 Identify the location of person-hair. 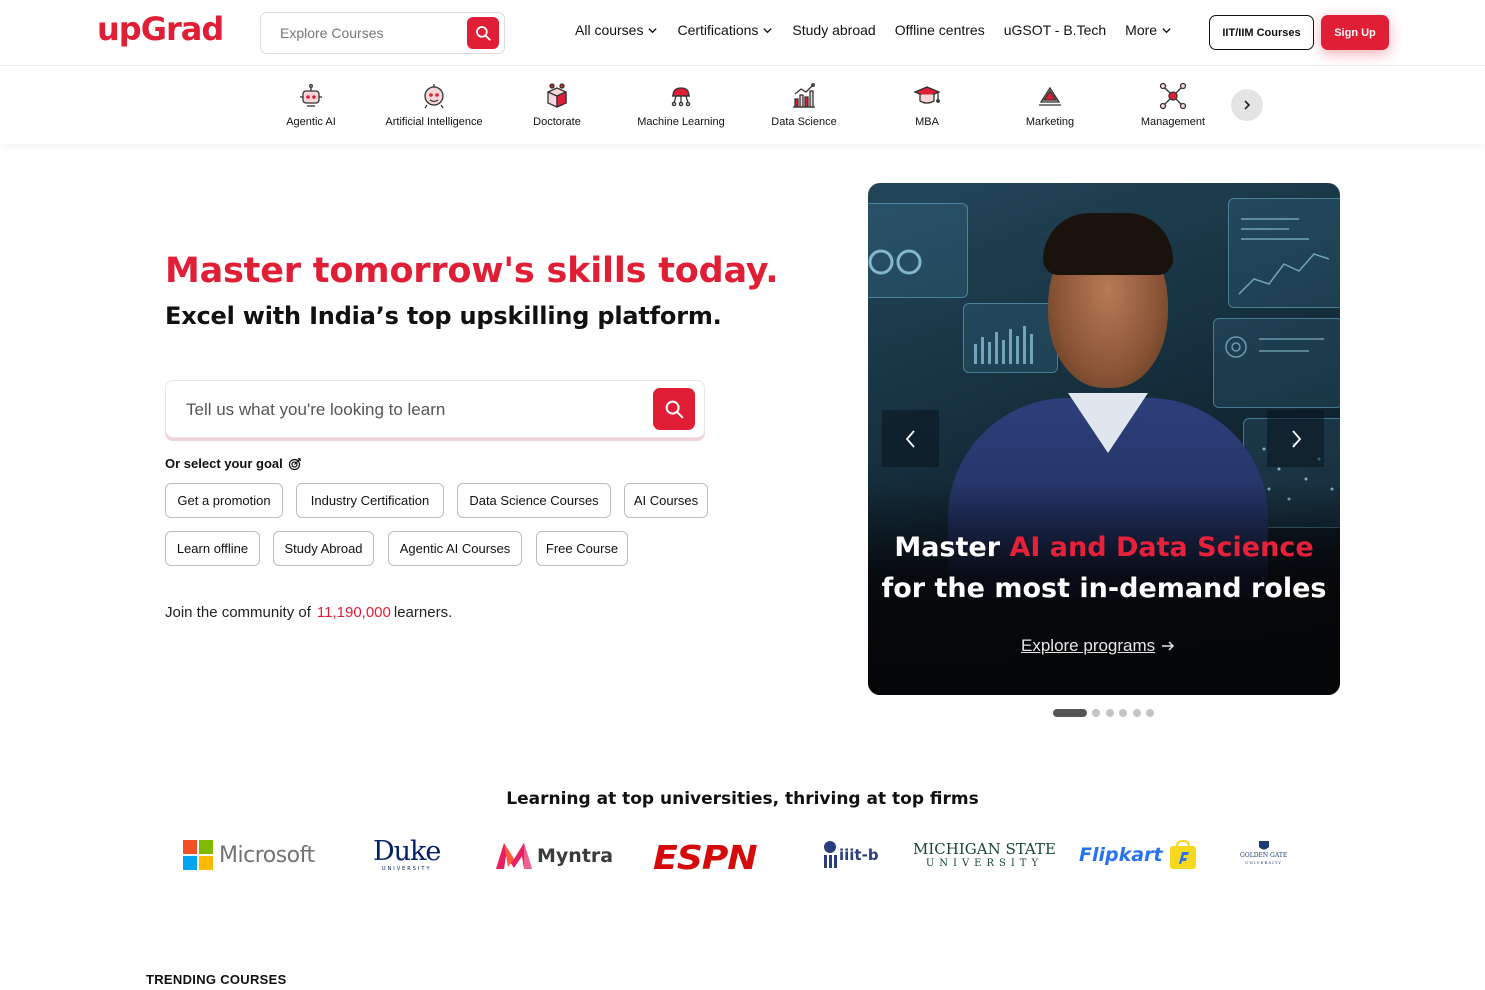
(1108, 244).